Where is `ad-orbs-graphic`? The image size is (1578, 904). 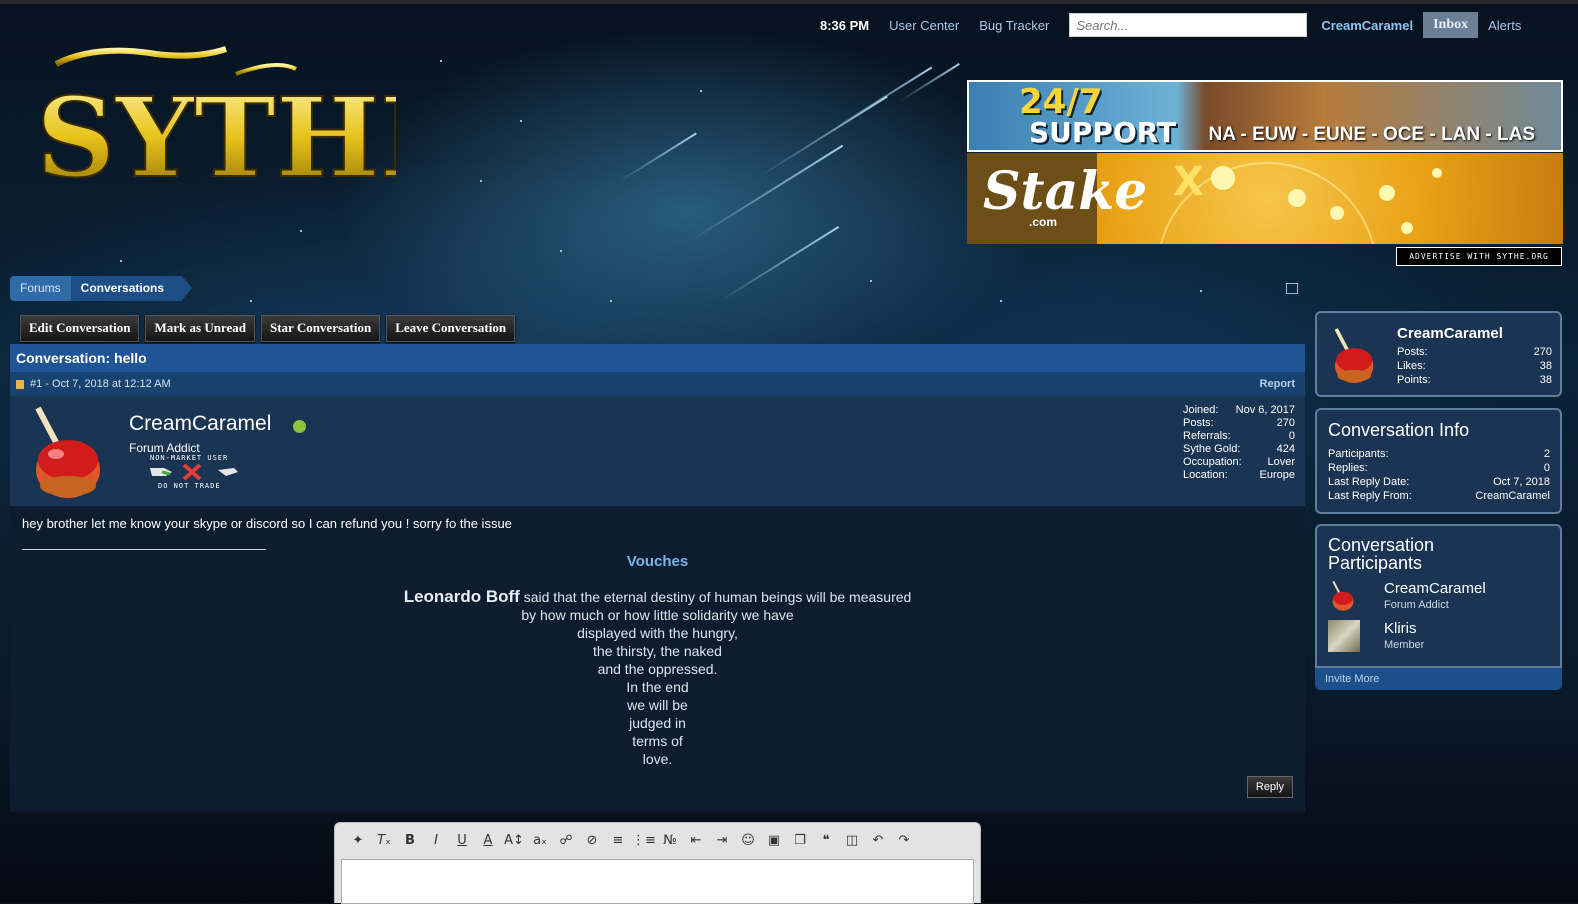
ad-orbs-graphic is located at coordinates (1300, 203).